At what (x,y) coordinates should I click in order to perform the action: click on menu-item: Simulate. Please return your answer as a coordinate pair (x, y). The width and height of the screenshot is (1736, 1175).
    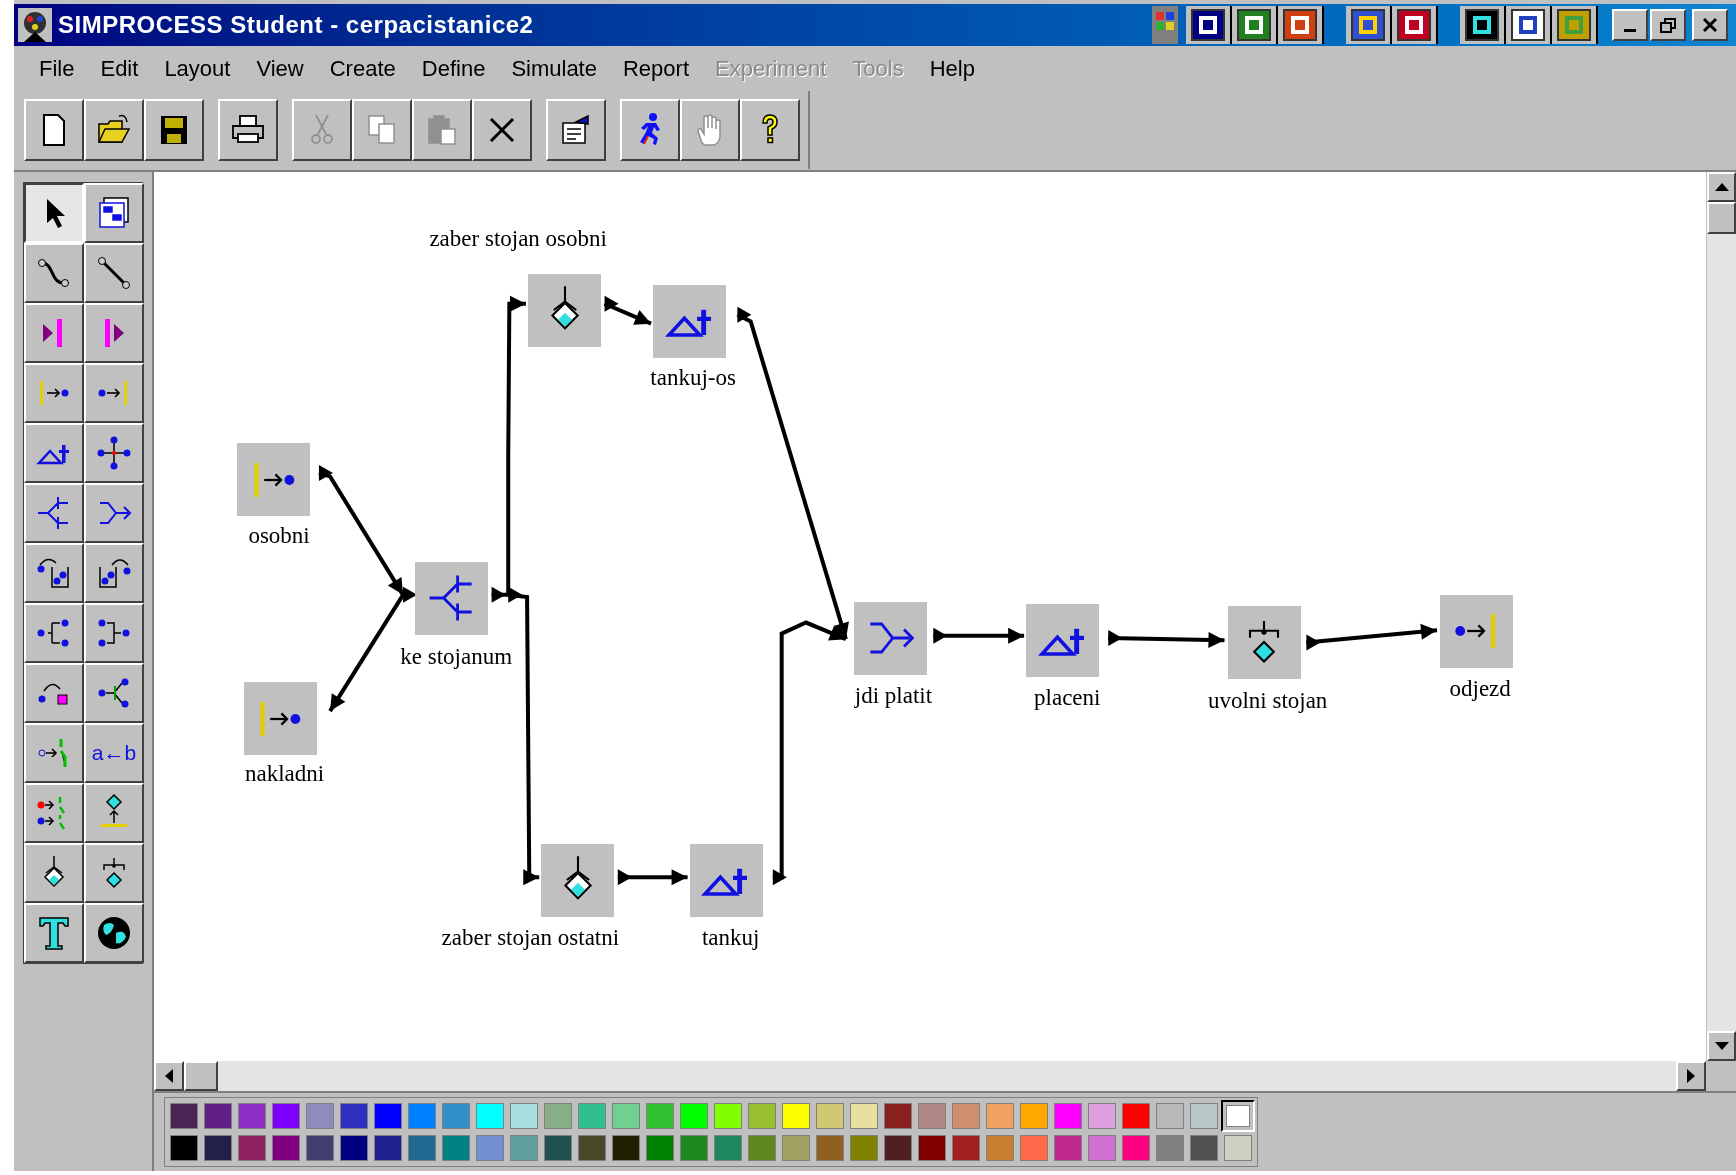
    Looking at the image, I should click on (554, 68).